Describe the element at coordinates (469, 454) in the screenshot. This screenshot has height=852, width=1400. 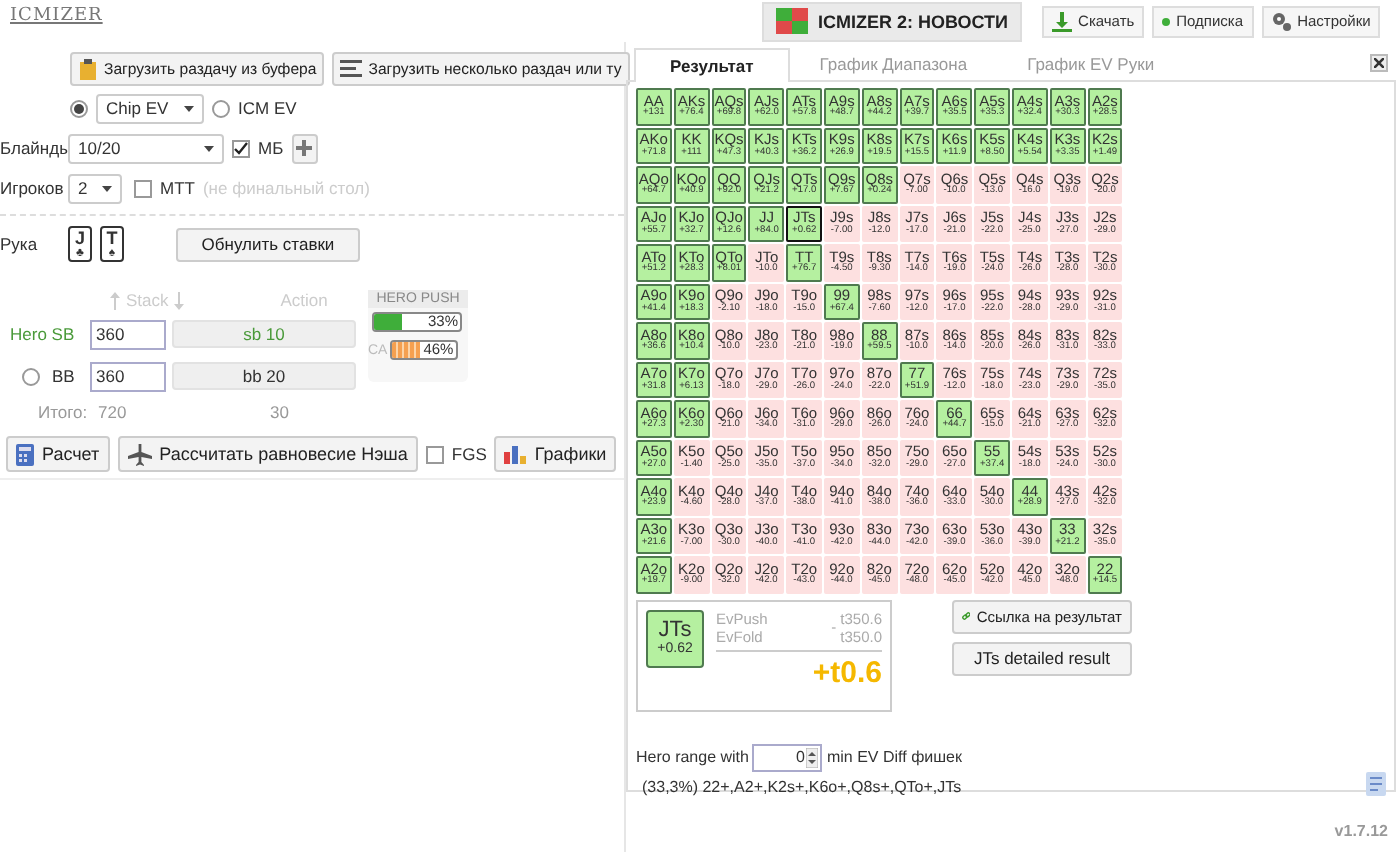
I see `checkbox-label: FGS` at that location.